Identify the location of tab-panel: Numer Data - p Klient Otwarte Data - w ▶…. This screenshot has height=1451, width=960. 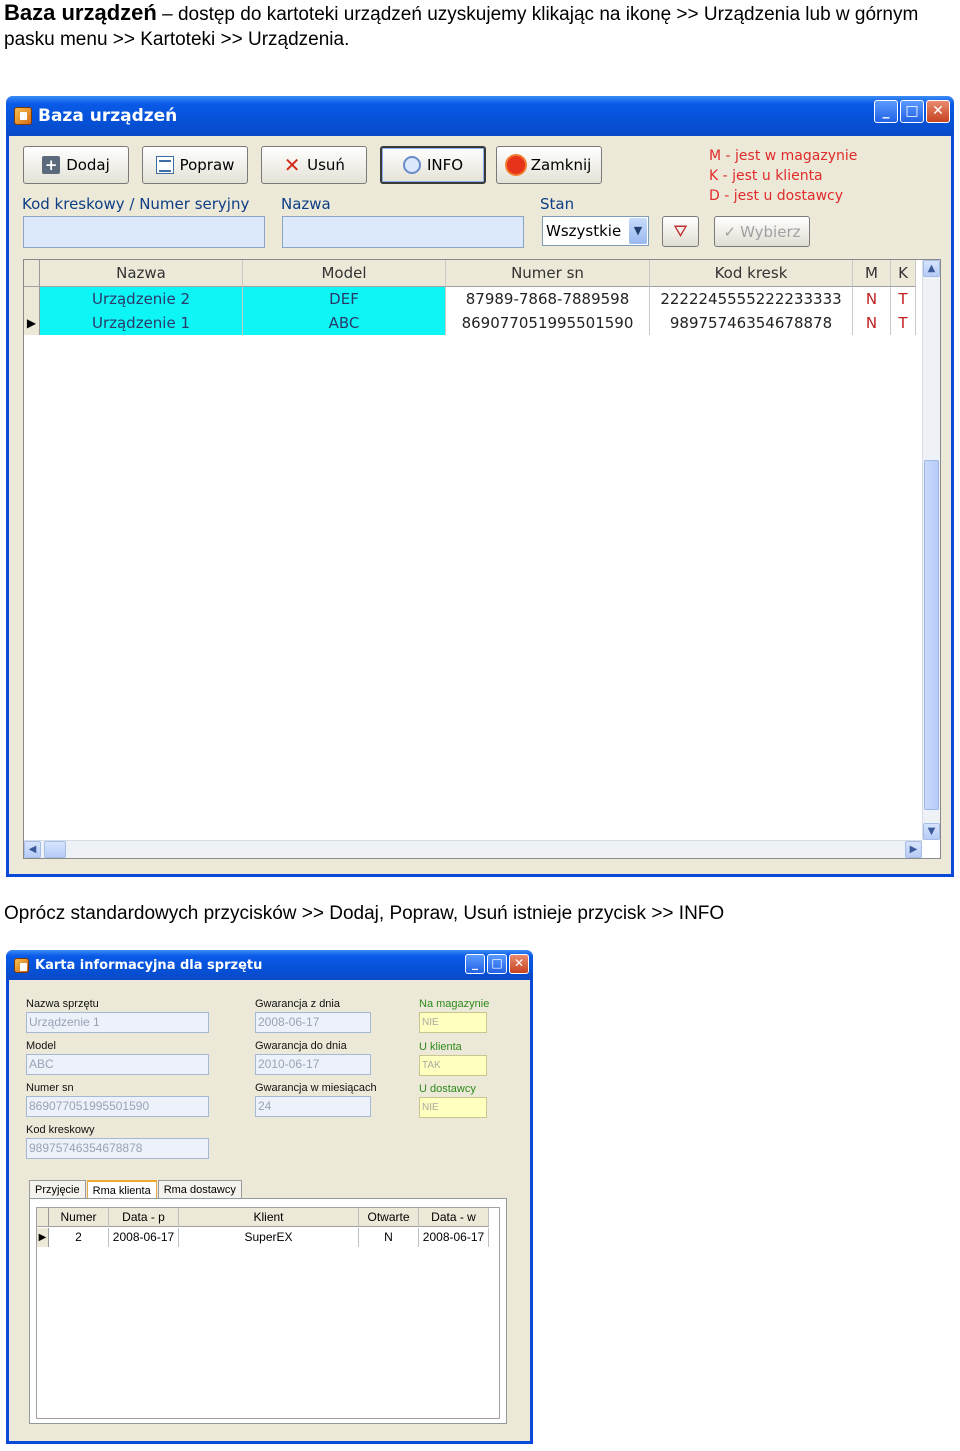
(268, 1311).